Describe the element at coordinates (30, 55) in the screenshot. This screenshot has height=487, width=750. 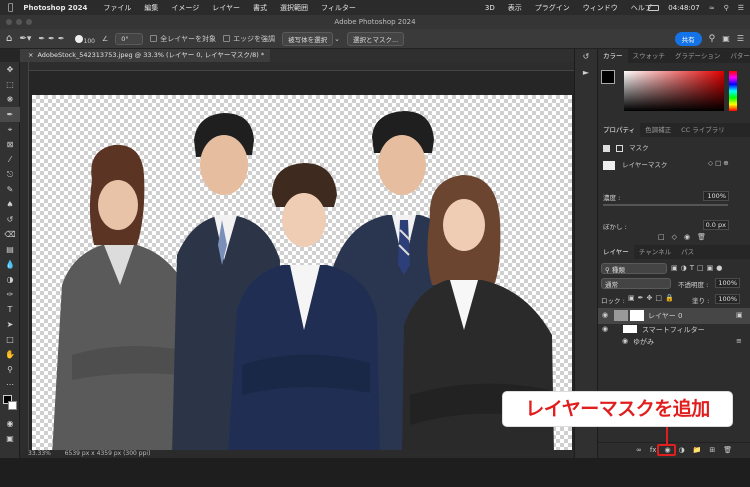
I see `tab-close-icon: ×` at that location.